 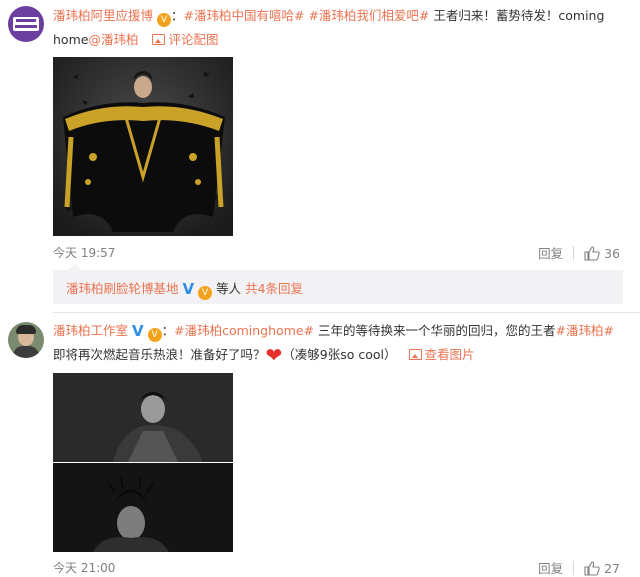 I want to click on comment-actions: 回复 27, so click(x=579, y=567).